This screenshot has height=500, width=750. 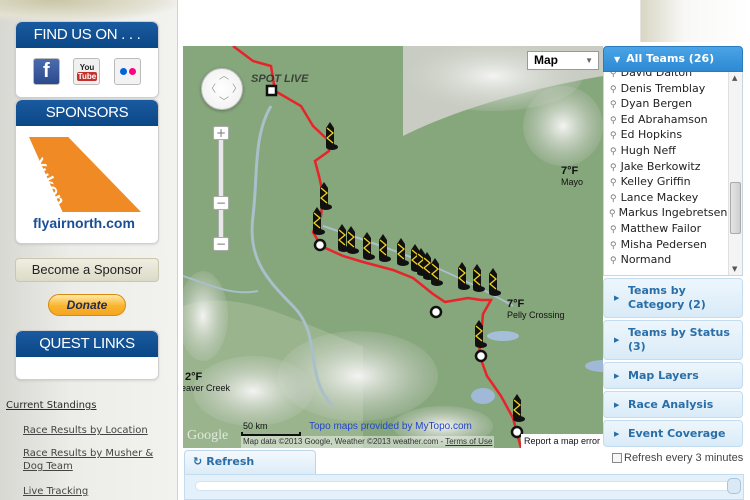 What do you see at coordinates (390, 426) in the screenshot?
I see `topo-credit-link: Topo maps provided by MyTopo.com` at bounding box center [390, 426].